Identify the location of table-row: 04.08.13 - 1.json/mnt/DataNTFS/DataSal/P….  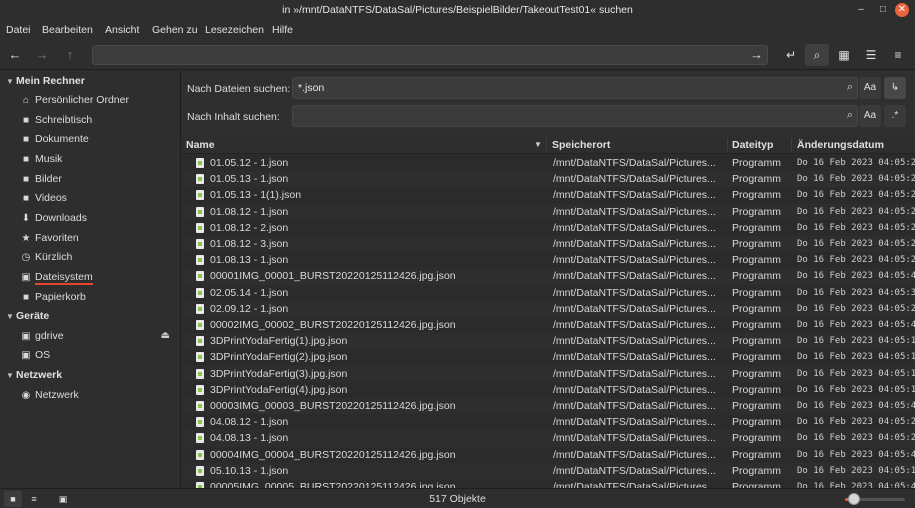
(548, 438).